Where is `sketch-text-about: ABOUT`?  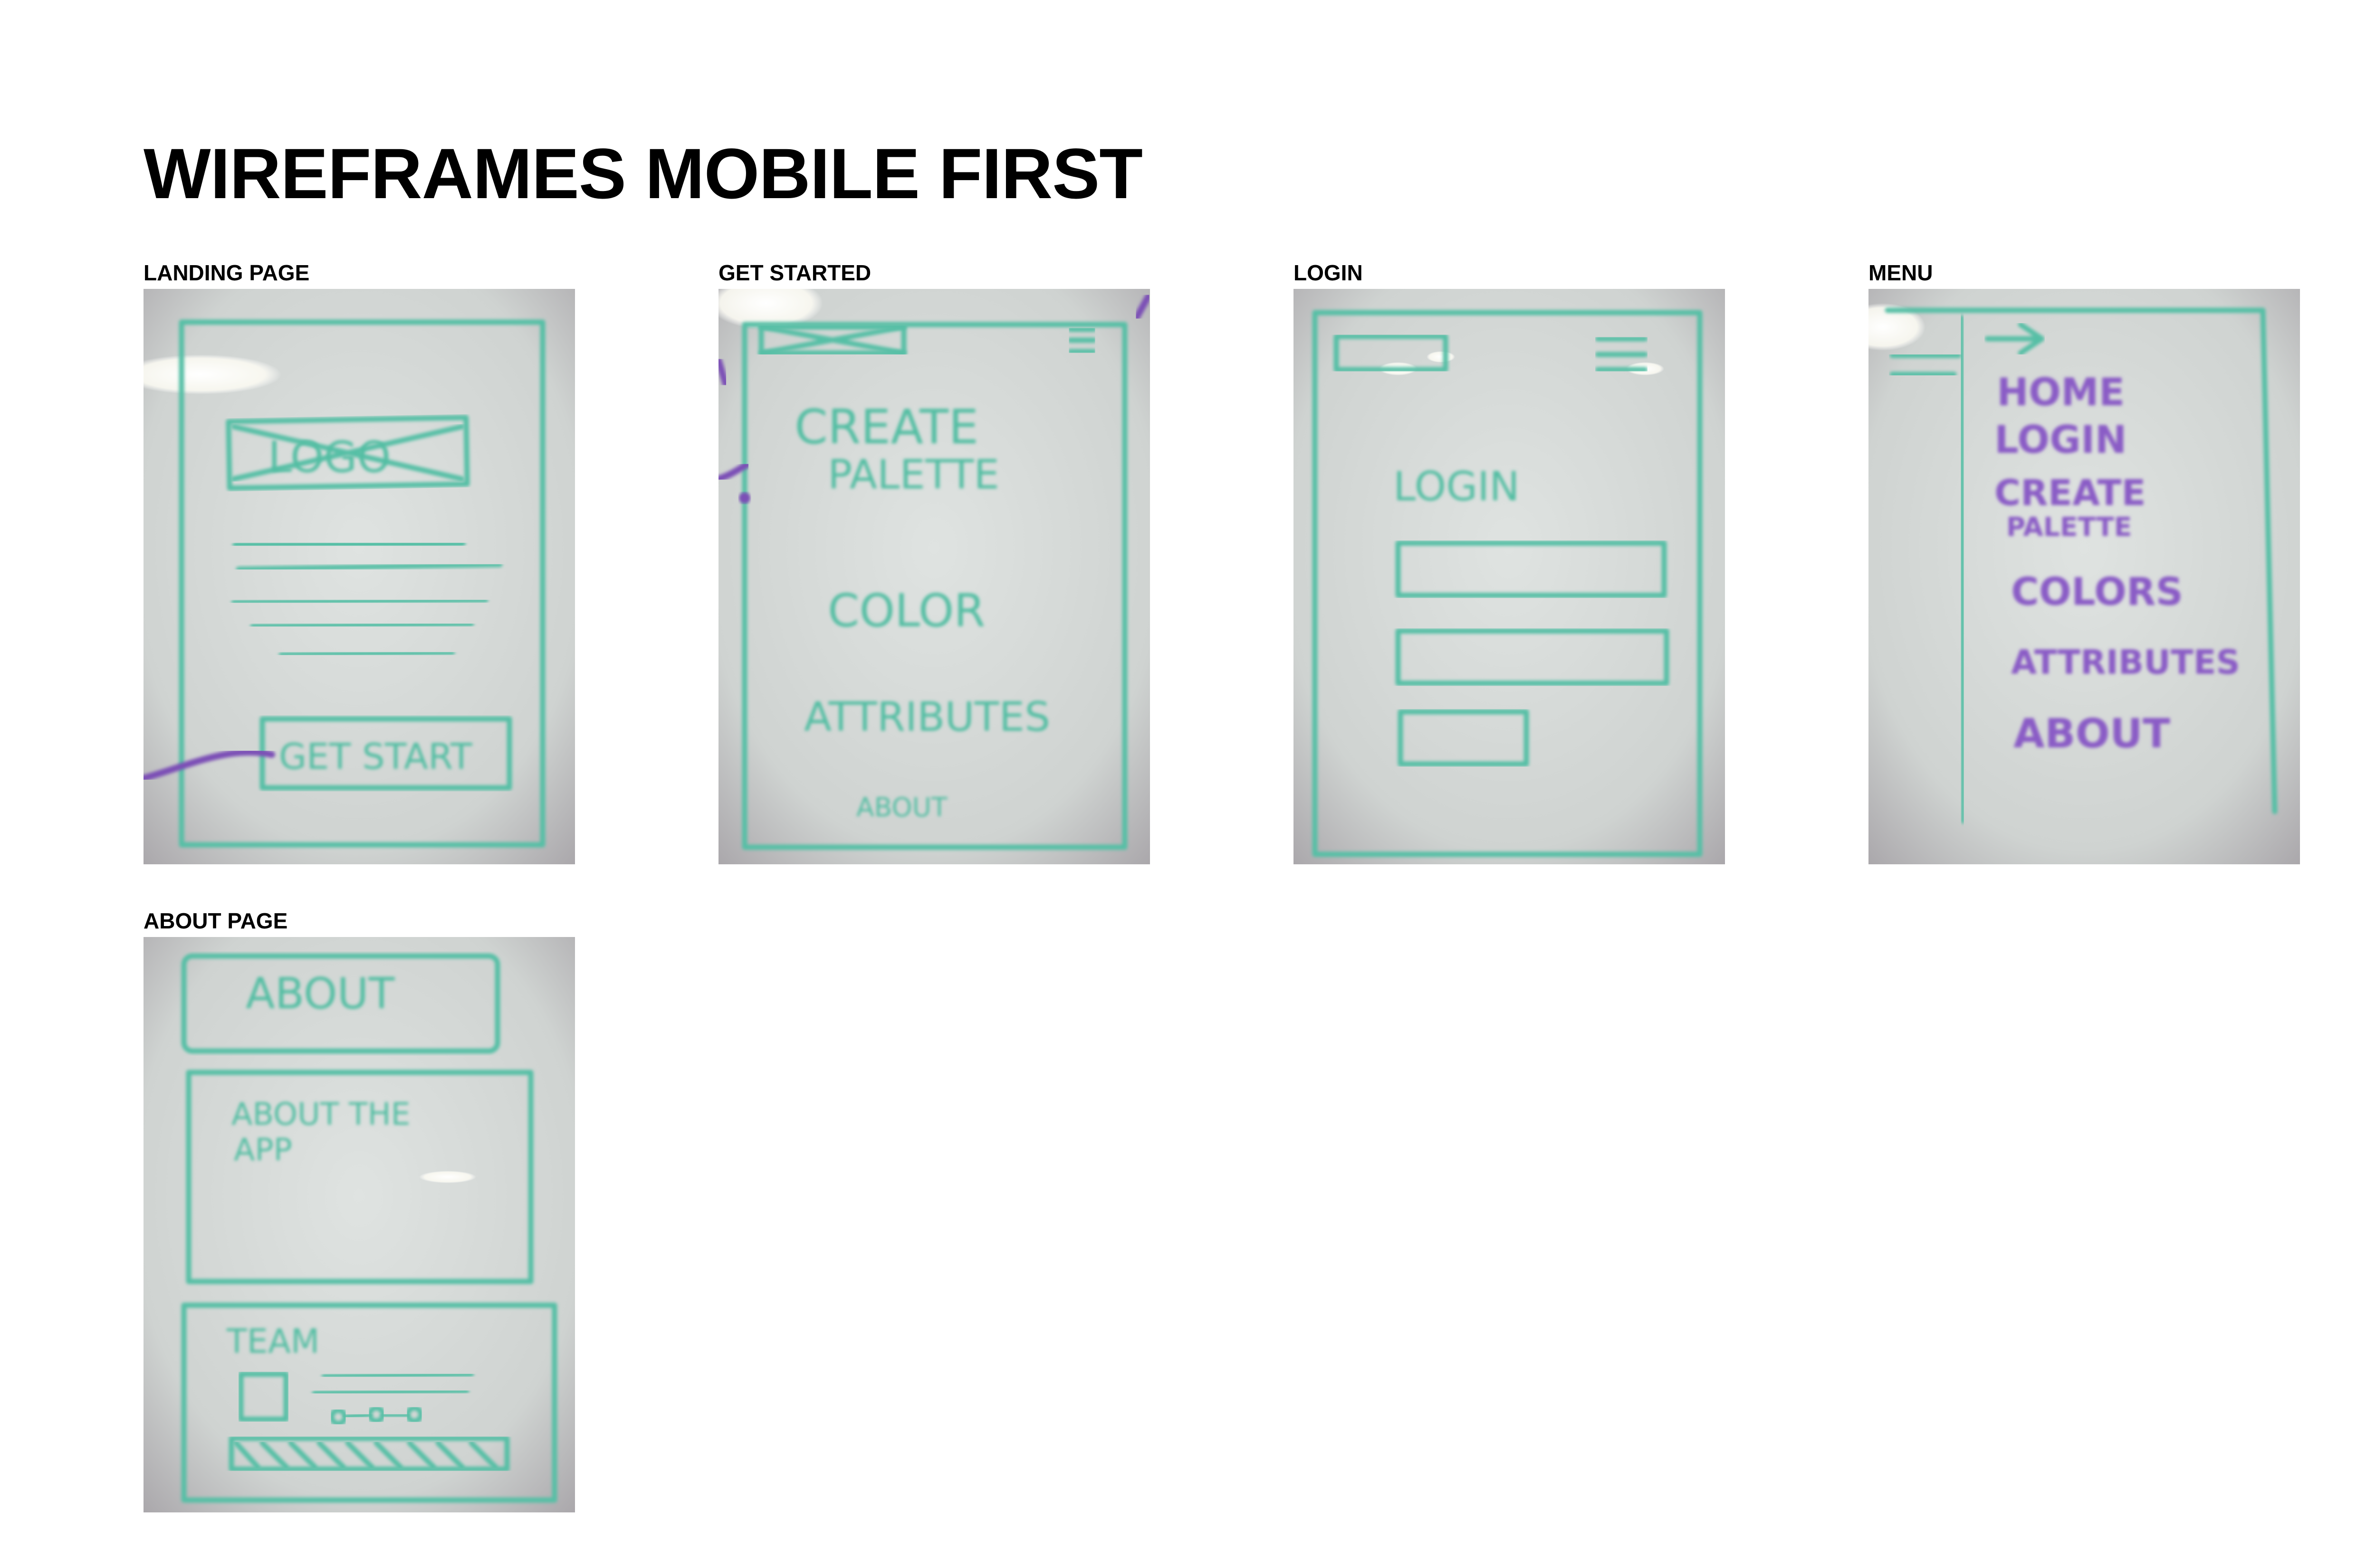
sketch-text-about: ABOUT is located at coordinates (902, 807).